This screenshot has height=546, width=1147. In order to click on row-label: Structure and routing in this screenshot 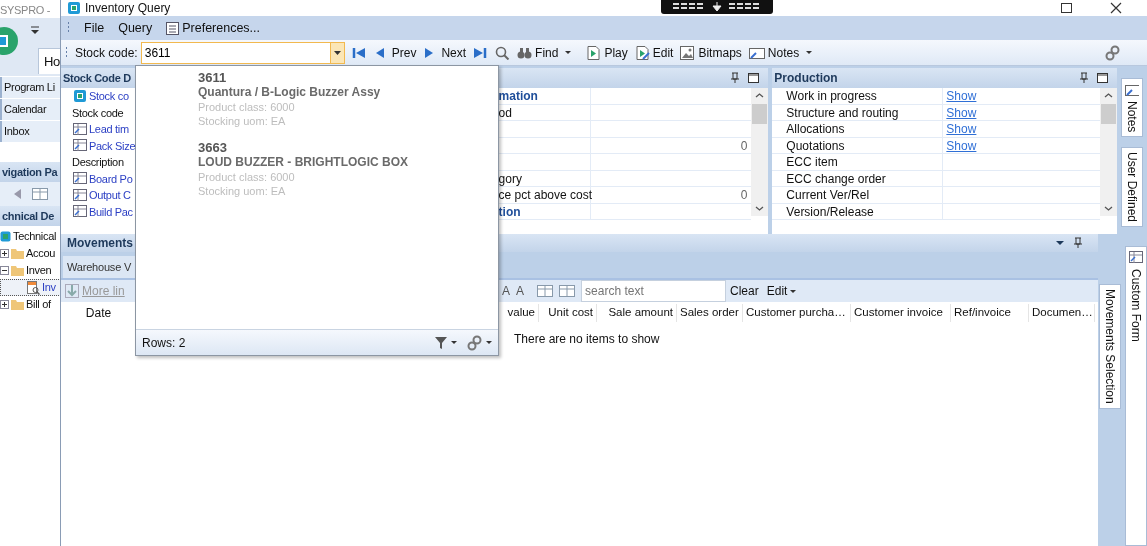, I will do `click(842, 112)`.